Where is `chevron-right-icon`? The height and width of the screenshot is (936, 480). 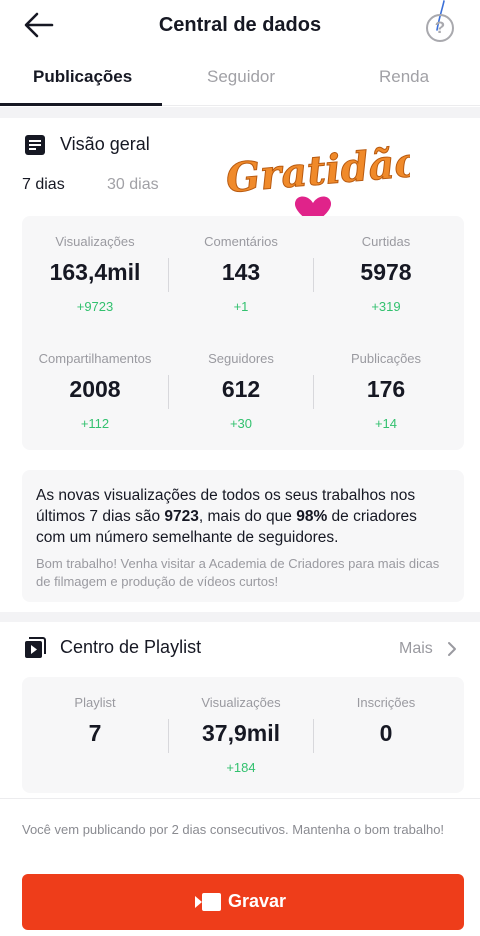 chevron-right-icon is located at coordinates (452, 649).